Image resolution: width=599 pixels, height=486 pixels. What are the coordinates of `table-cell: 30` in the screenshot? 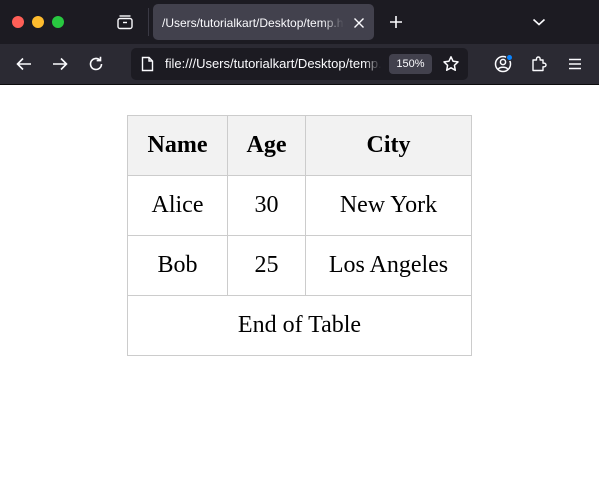 It's located at (266, 205).